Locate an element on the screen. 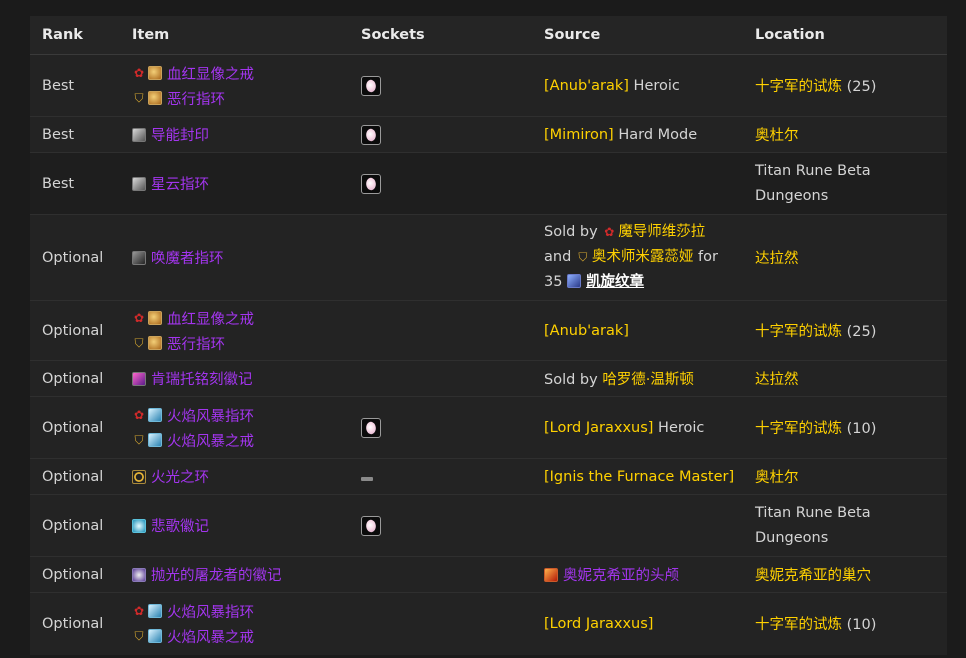 The width and height of the screenshot is (966, 658). source-suffix: Heroic is located at coordinates (679, 427).